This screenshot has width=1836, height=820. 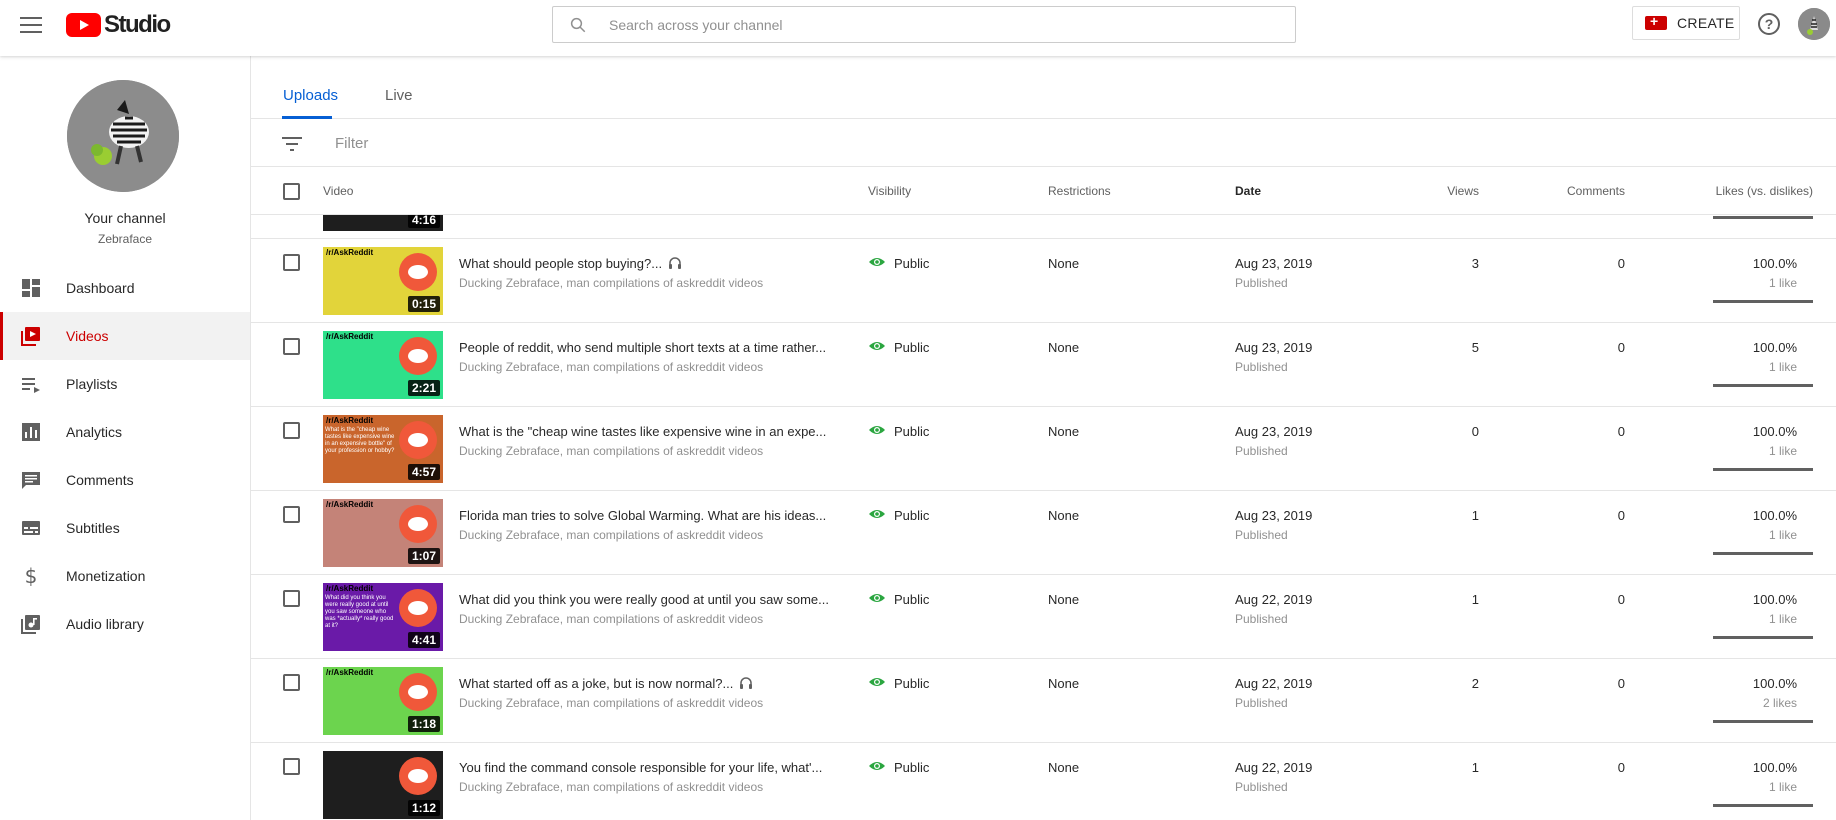 I want to click on sidebar-item-dashboard: Dashboard, so click(x=125, y=288).